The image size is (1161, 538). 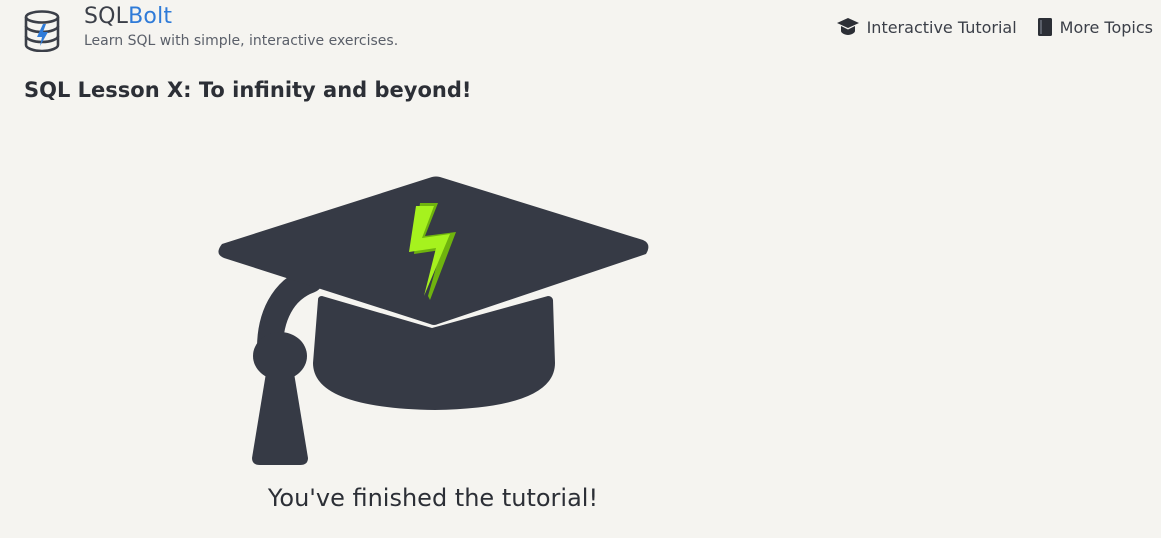 I want to click on nav-interactive-tutorial-label: Interactive Tutorial, so click(x=941, y=27).